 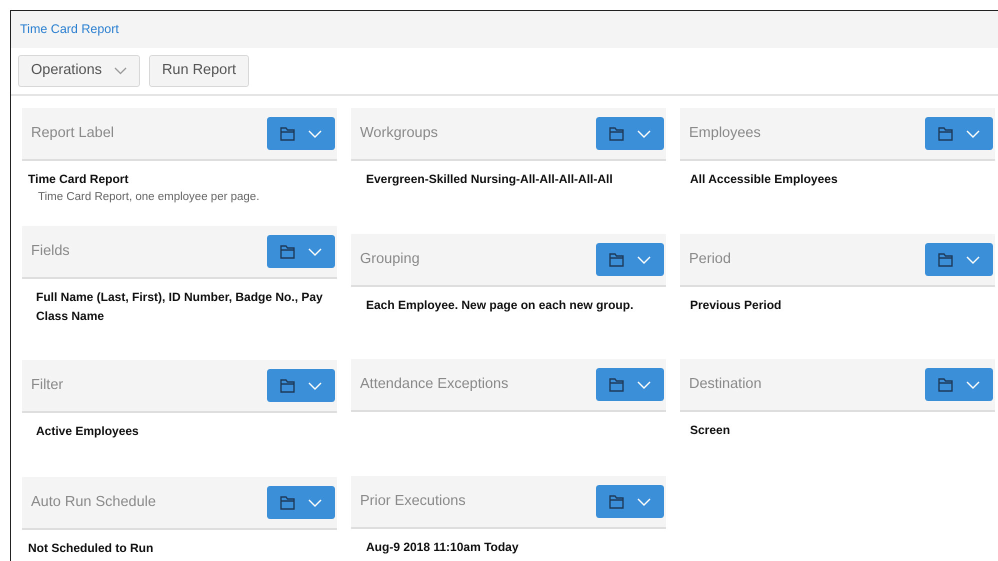 I want to click on section-value: Evergreen-Skilled Nursing-All-All-All-All-All, so click(x=490, y=179).